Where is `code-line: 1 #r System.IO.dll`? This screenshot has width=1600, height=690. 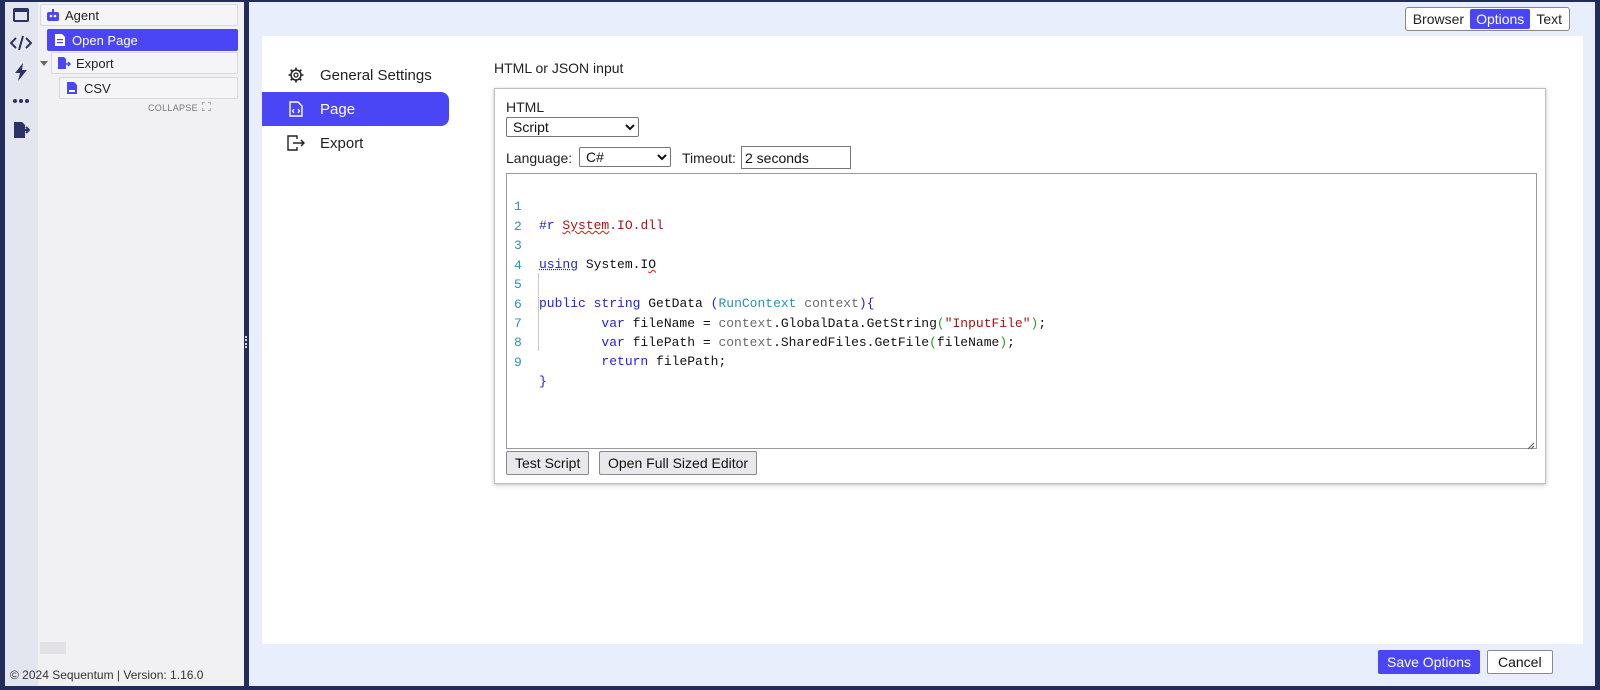 code-line: 1 #r System.IO.dll is located at coordinates (1021, 205).